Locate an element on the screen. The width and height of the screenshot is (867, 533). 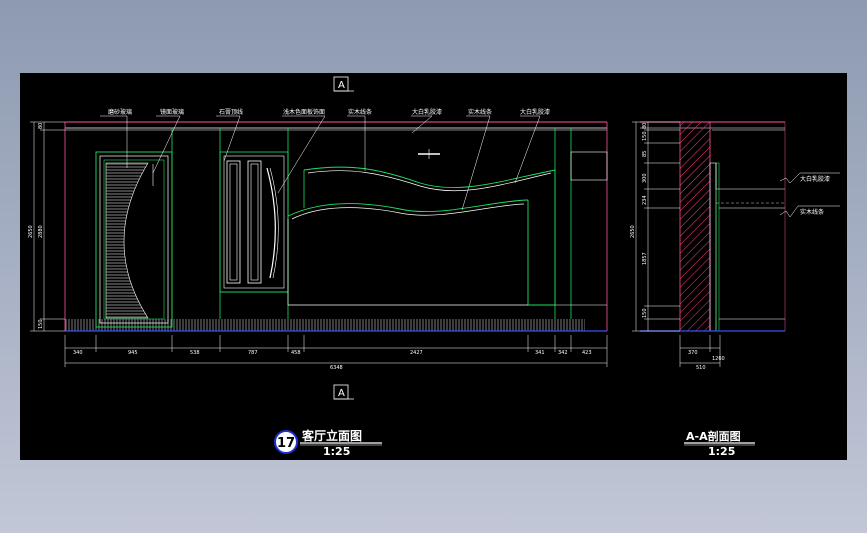
section-label-2: 实木线条 is located at coordinates (812, 212).